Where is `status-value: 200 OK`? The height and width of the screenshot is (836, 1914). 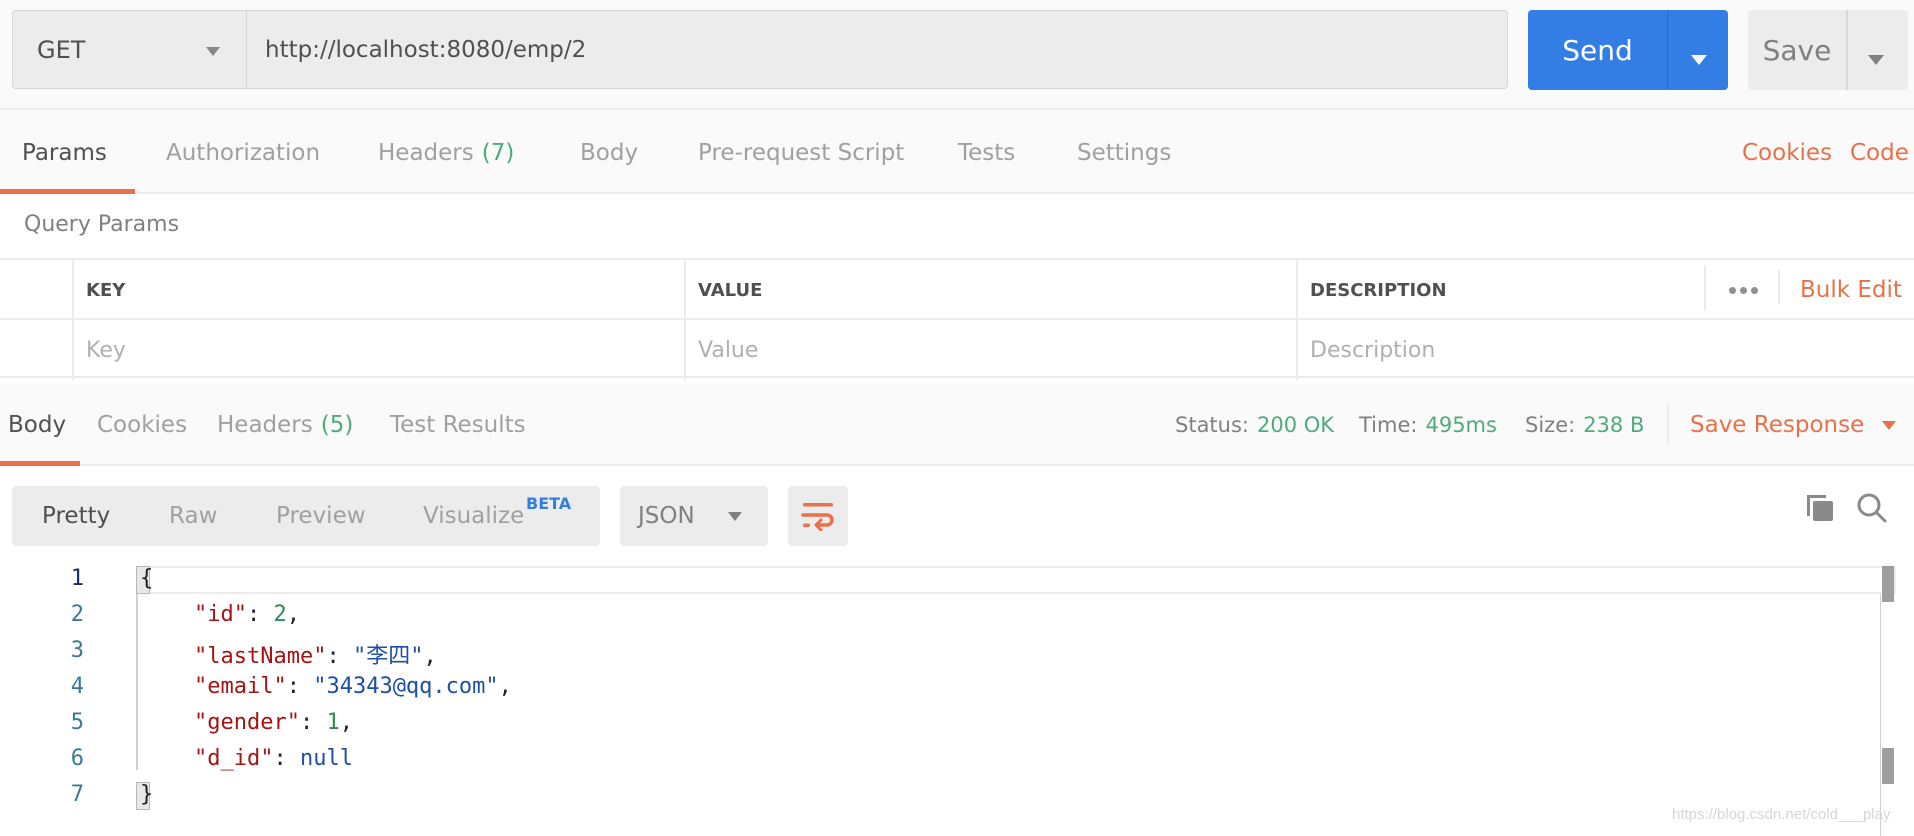
status-value: 200 OK is located at coordinates (1296, 425).